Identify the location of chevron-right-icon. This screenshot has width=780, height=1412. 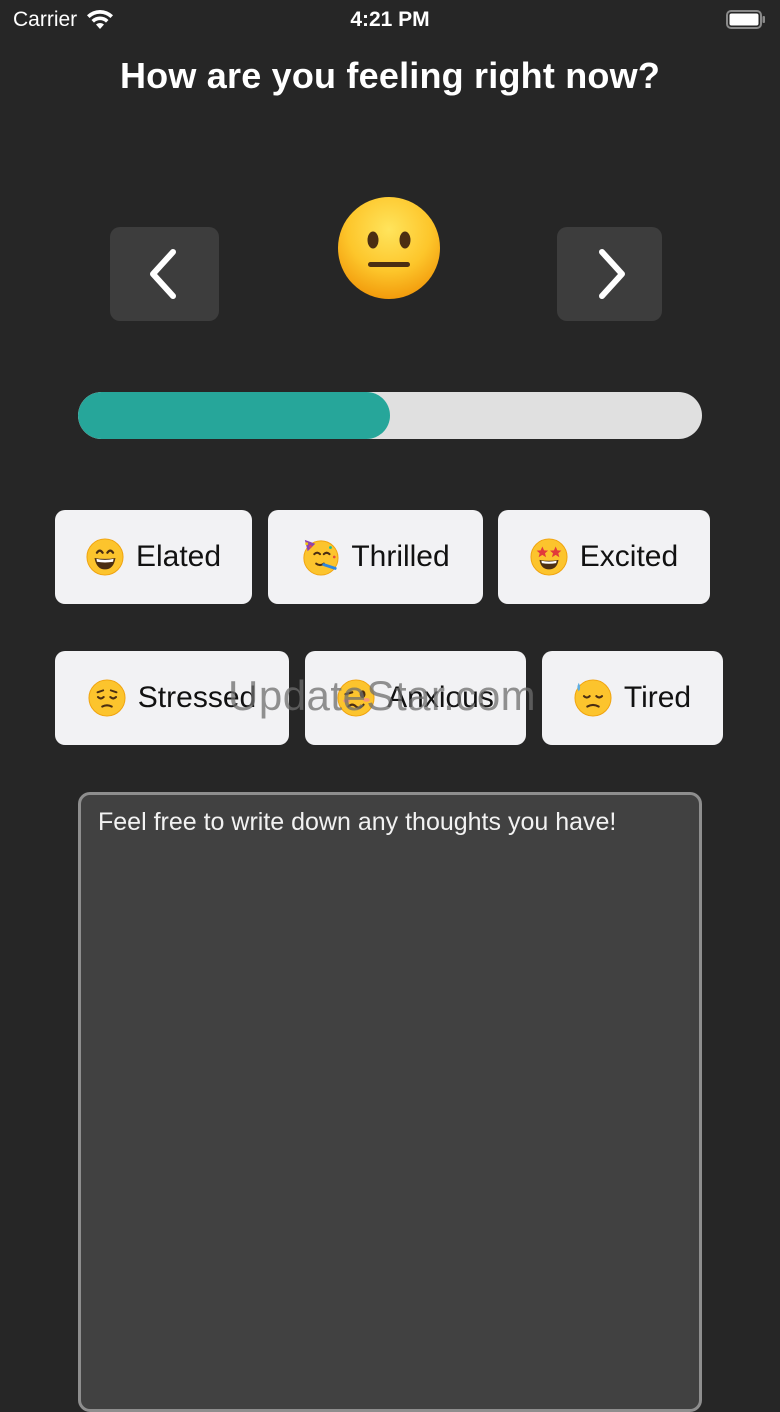
(611, 274).